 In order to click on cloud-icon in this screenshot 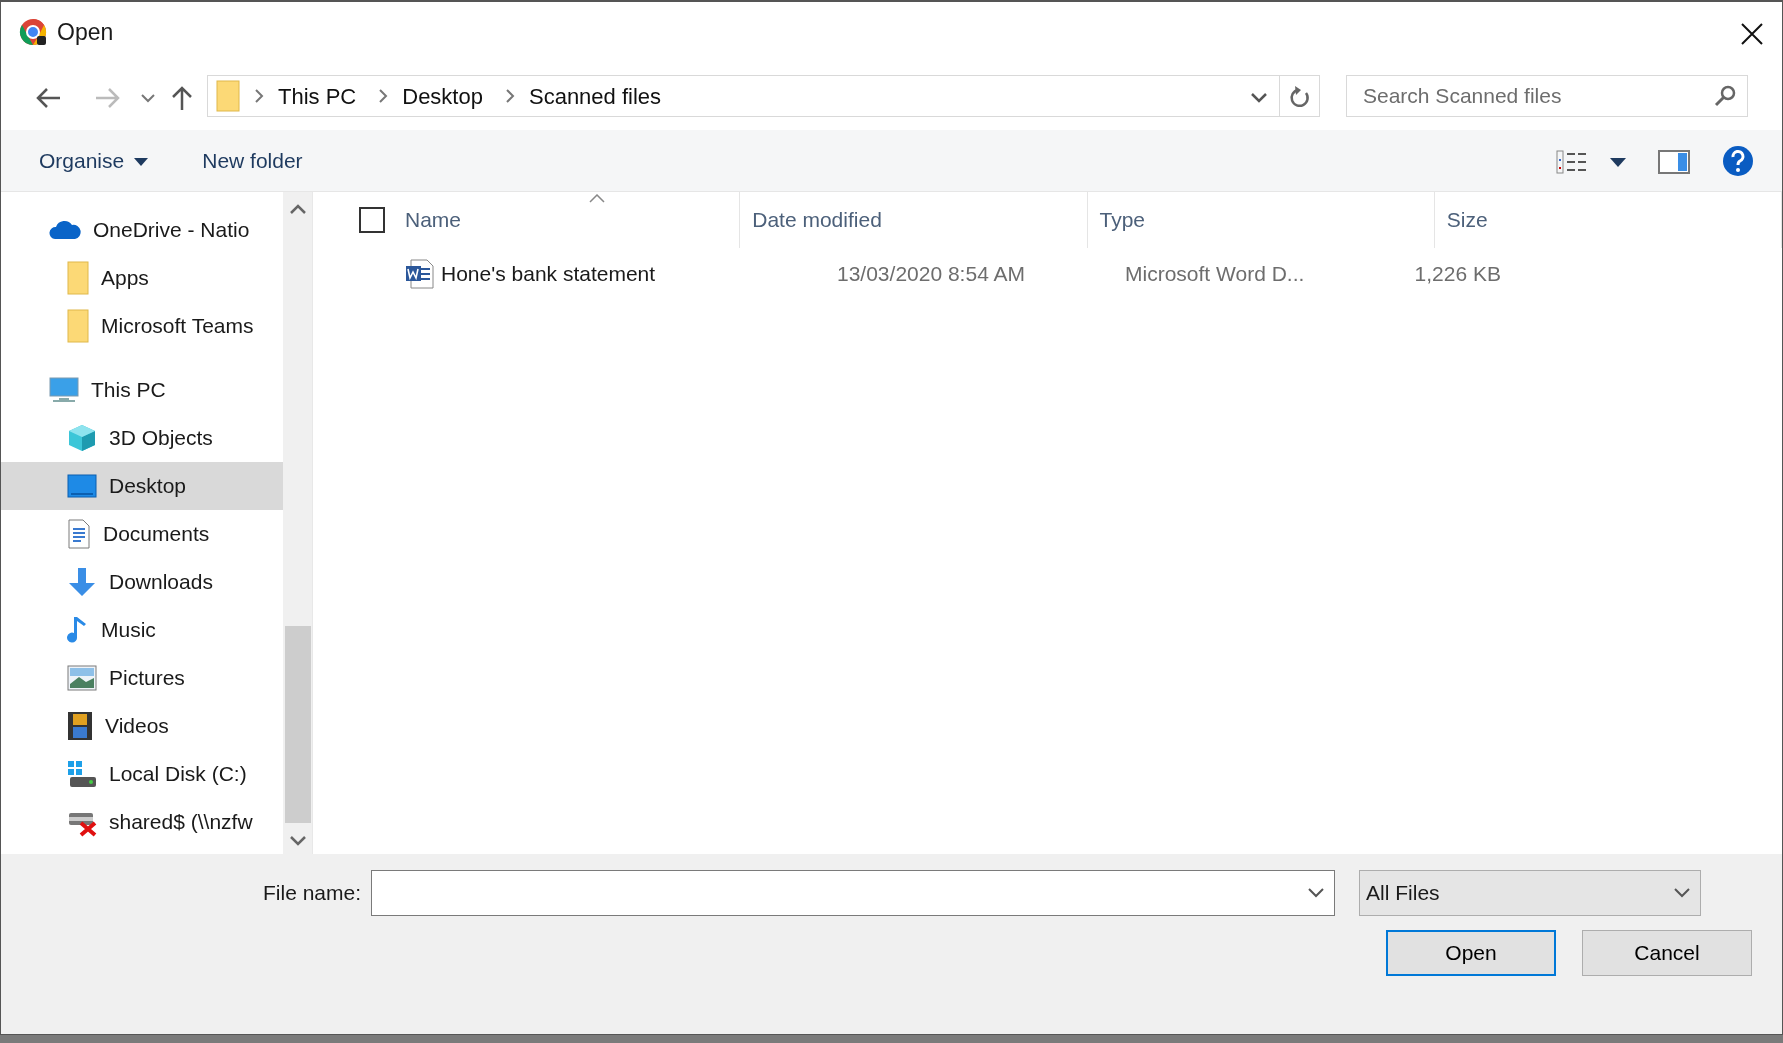, I will do `click(65, 230)`.